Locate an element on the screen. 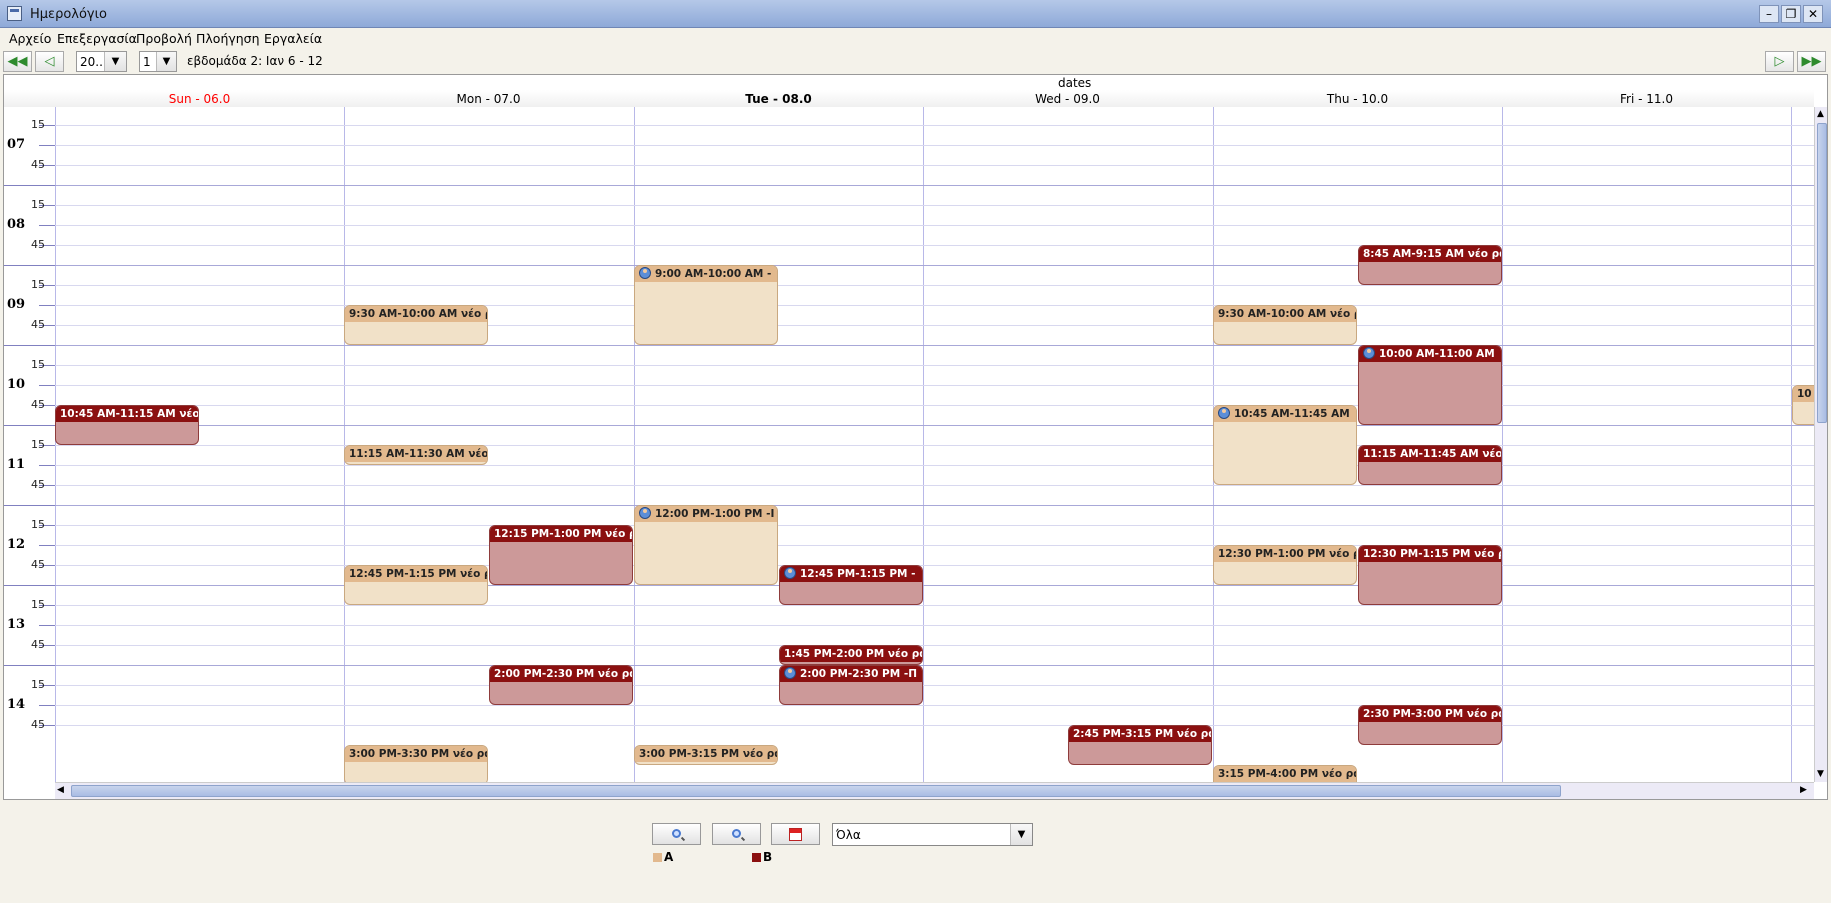 This screenshot has height=903, width=1831. event-time-text: 3:00 PM-3:30 PM νέο ραν is located at coordinates (418, 754).